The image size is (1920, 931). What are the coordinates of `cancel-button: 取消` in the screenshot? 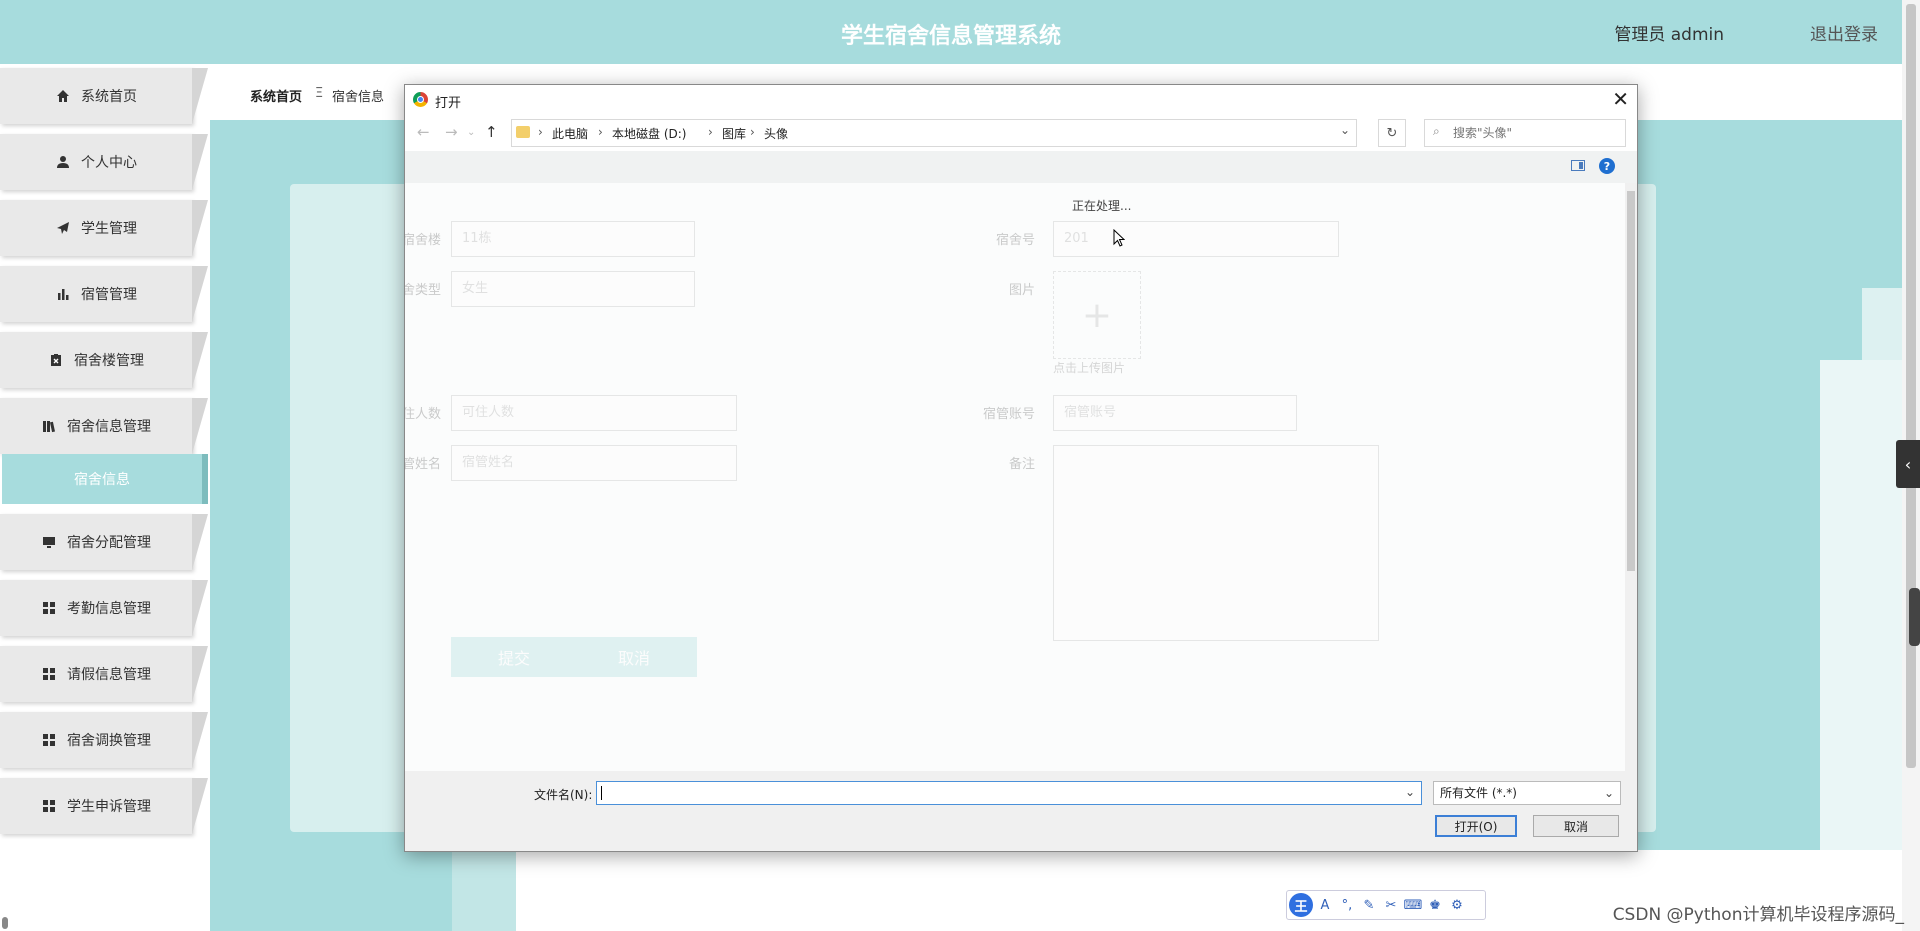 It's located at (634, 657).